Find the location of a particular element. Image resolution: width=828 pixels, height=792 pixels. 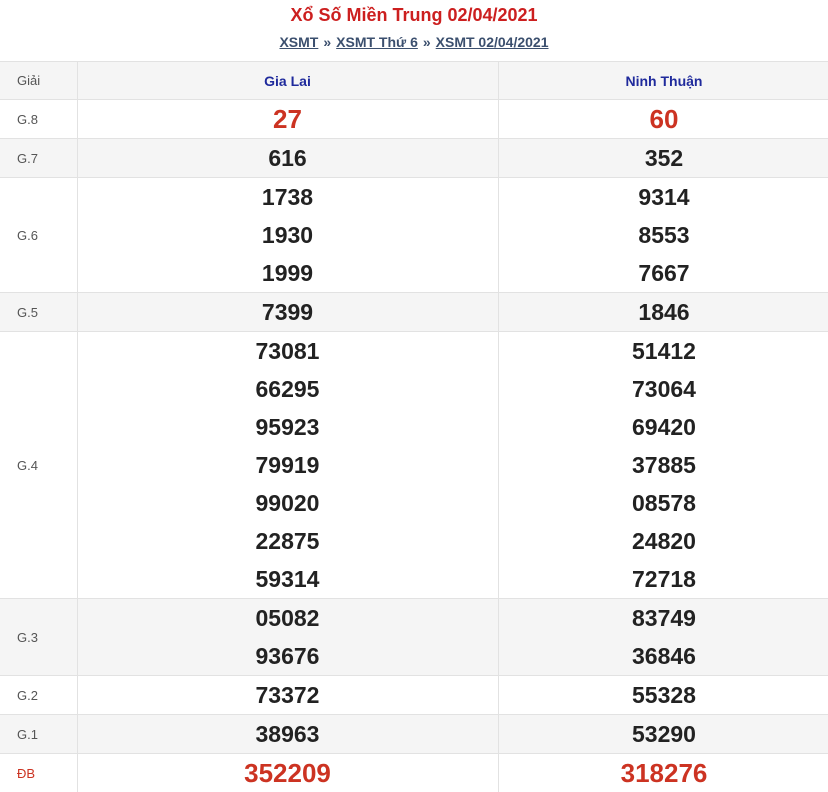

prize-label: G.4 is located at coordinates (38, 465).